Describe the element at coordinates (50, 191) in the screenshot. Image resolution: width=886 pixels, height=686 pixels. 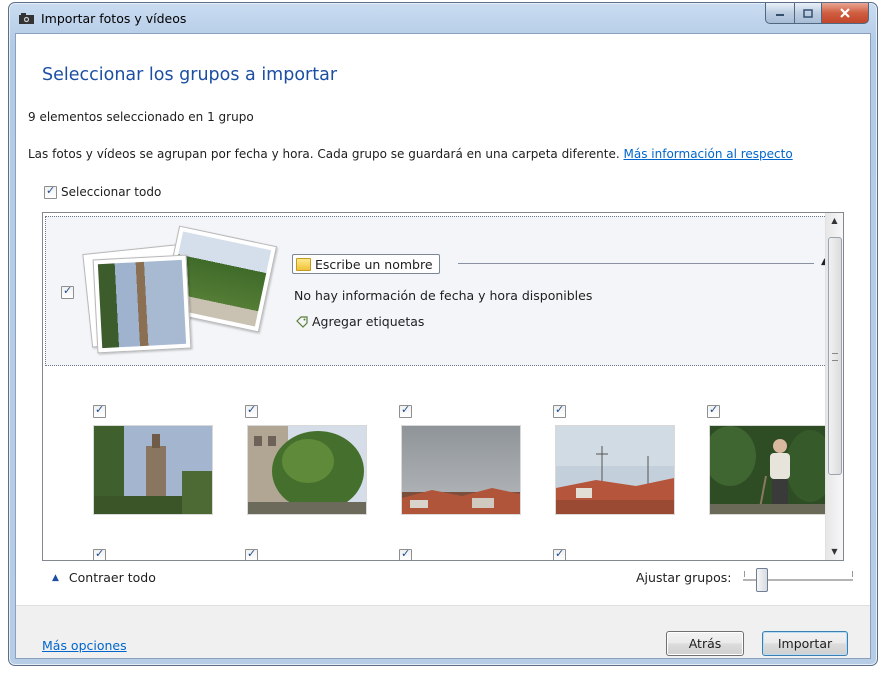
I see `select-all-check` at that location.